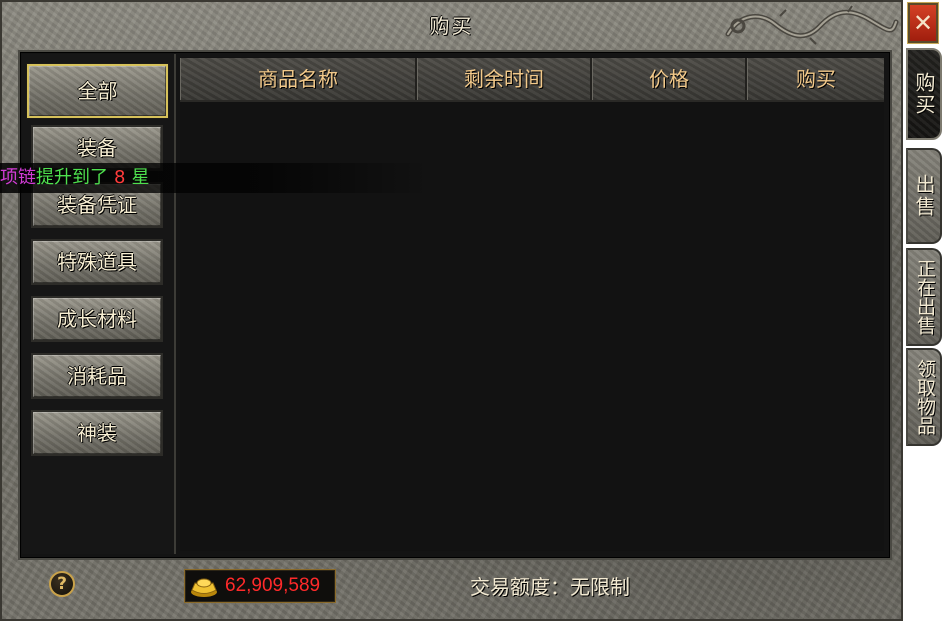 The height and width of the screenshot is (621, 946). Describe the element at coordinates (504, 79) in the screenshot. I see `column-remaining-time: 剩余时间` at that location.